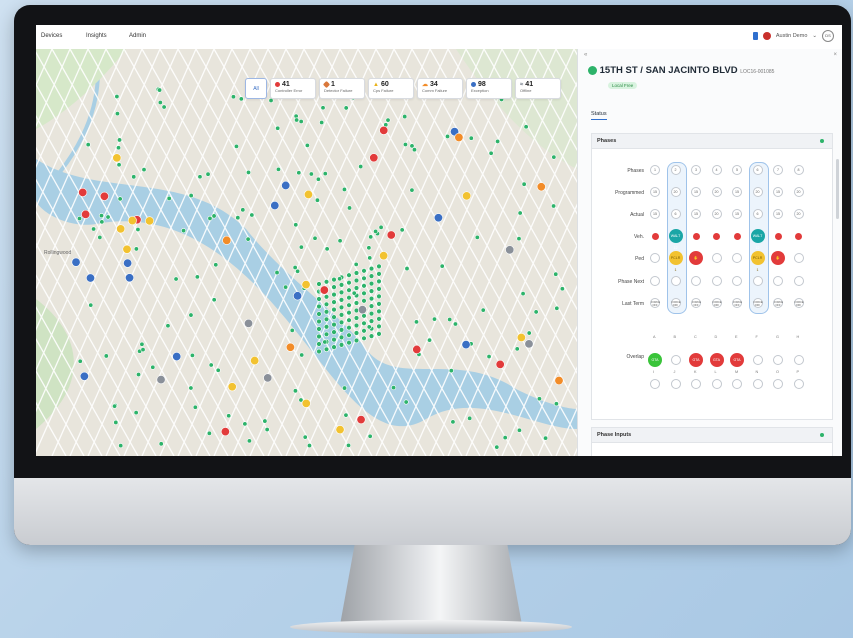 Image resolution: width=853 pixels, height=638 pixels. Describe the element at coordinates (489, 88) in the screenshot. I see `filter-exception: 98 Exception` at that location.